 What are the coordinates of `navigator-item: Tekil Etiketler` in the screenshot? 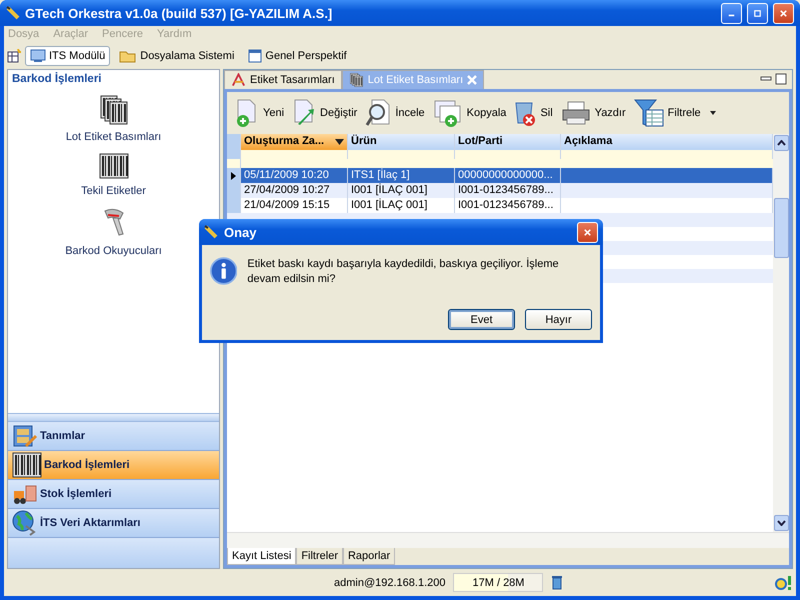 It's located at (113, 191).